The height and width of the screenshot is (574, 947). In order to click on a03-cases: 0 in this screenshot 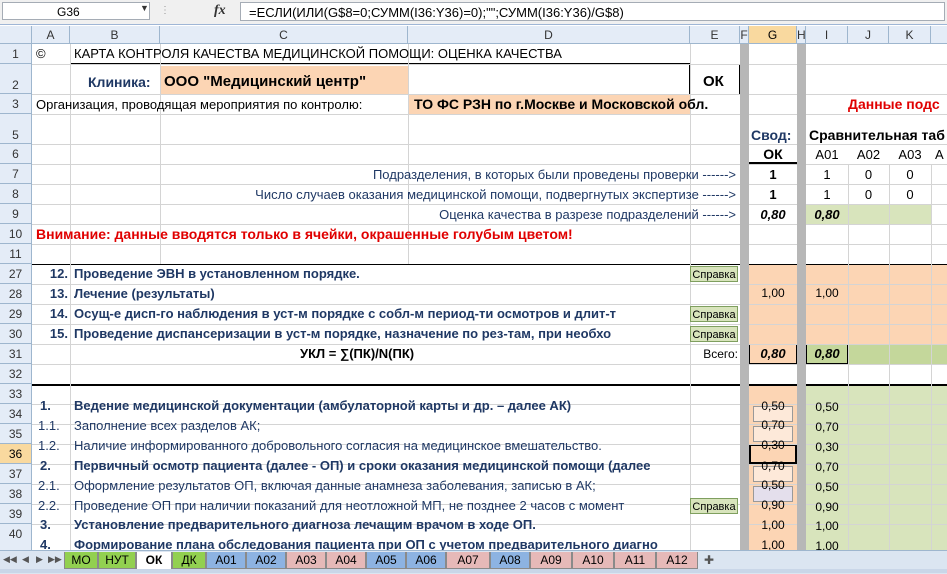, I will do `click(910, 194)`.